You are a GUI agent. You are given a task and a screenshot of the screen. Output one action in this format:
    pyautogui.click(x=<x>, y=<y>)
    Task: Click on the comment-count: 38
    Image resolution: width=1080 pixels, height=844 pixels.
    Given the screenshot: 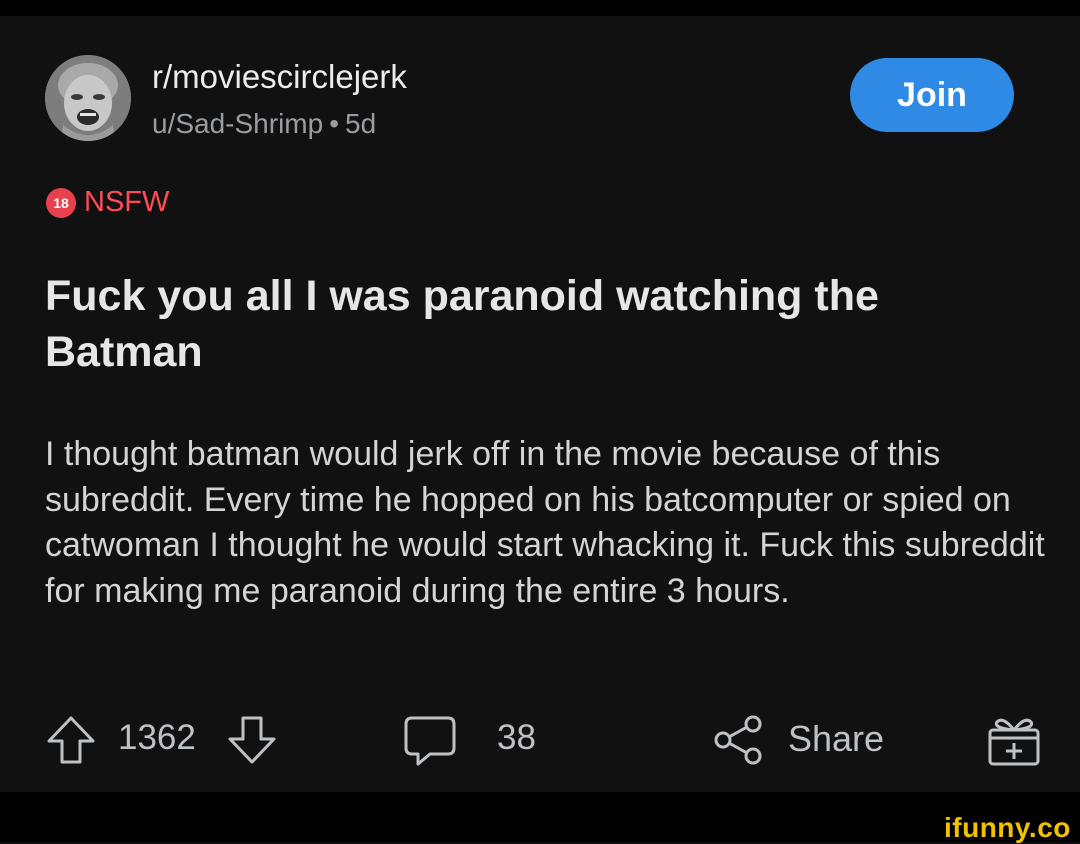 What is the action you would take?
    pyautogui.click(x=516, y=737)
    